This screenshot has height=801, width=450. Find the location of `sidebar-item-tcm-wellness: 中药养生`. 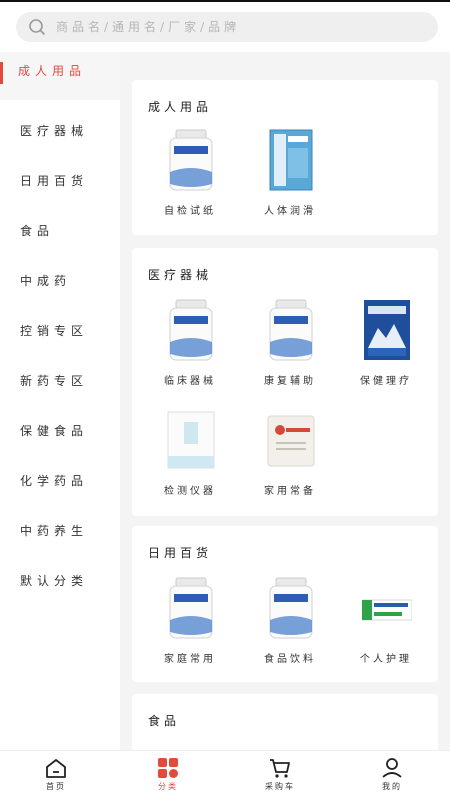

sidebar-item-tcm-wellness: 中药养生 is located at coordinates (60, 525).